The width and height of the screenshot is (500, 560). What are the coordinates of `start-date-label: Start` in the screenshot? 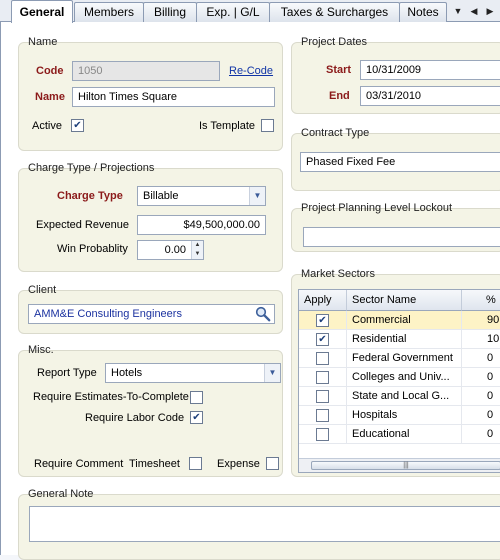 It's located at (339, 70).